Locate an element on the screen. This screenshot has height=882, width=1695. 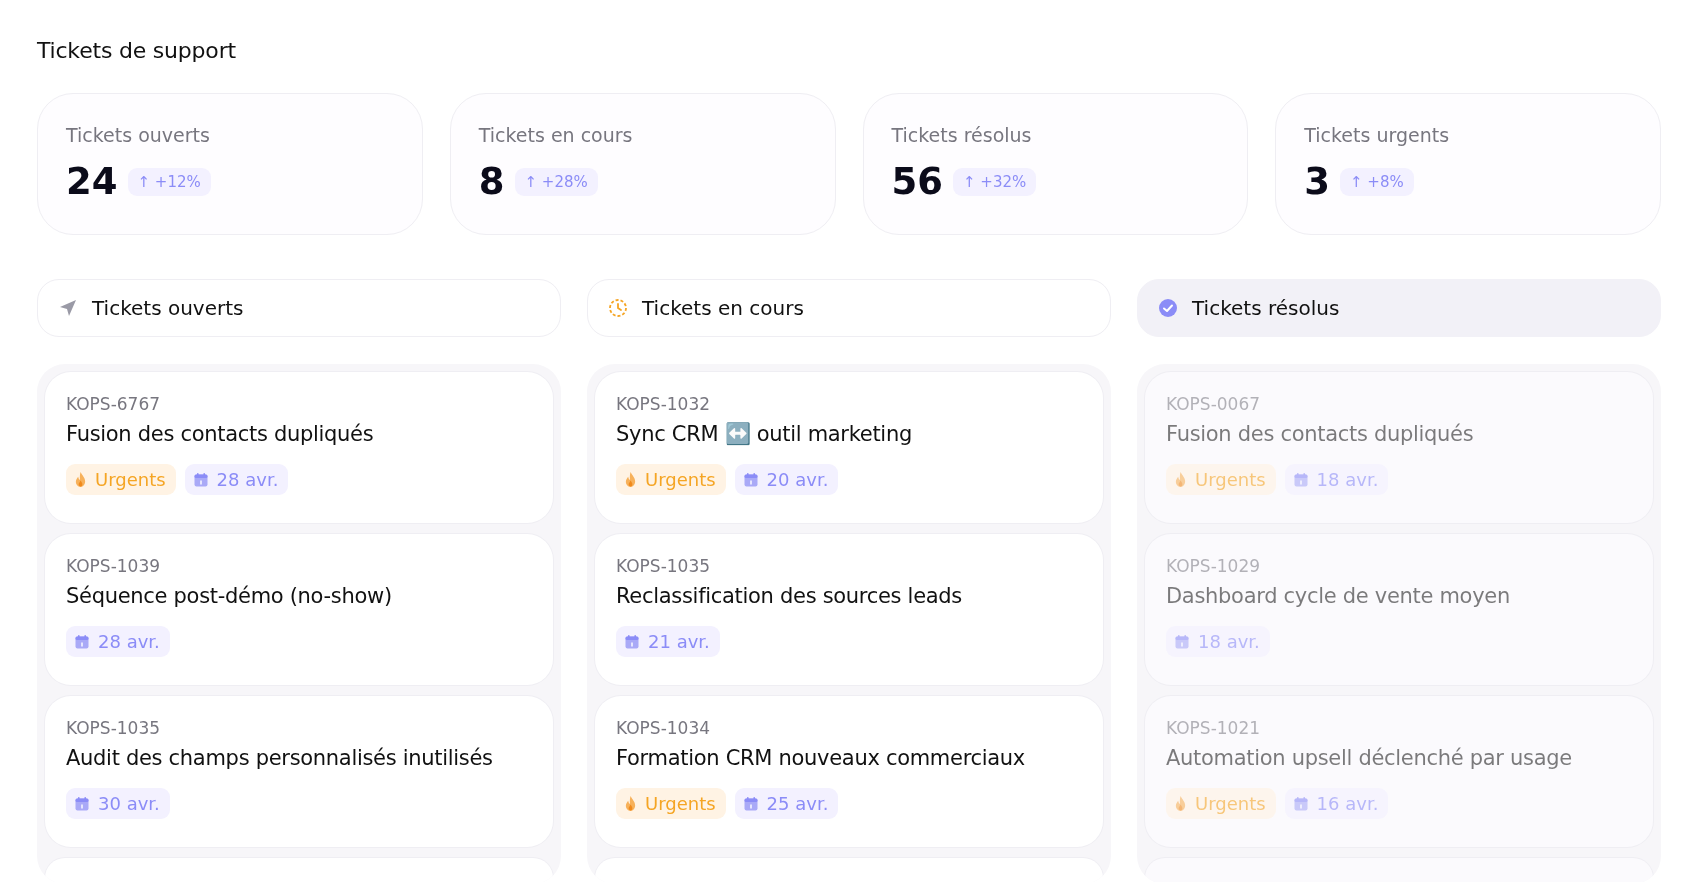
stat-value: 8 is located at coordinates (491, 181).